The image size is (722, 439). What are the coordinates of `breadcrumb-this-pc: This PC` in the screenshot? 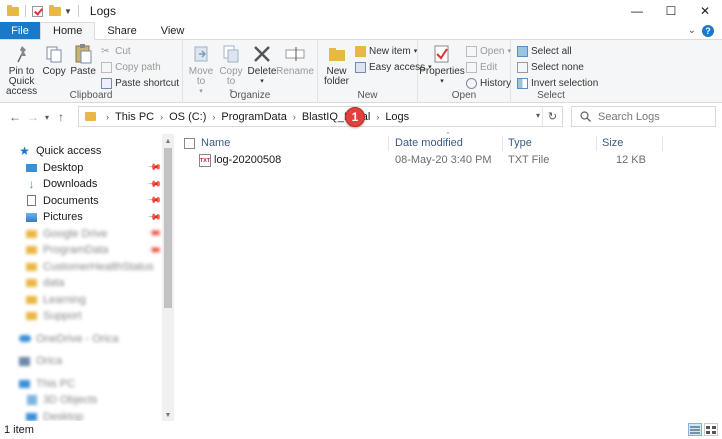 It's located at (134, 117).